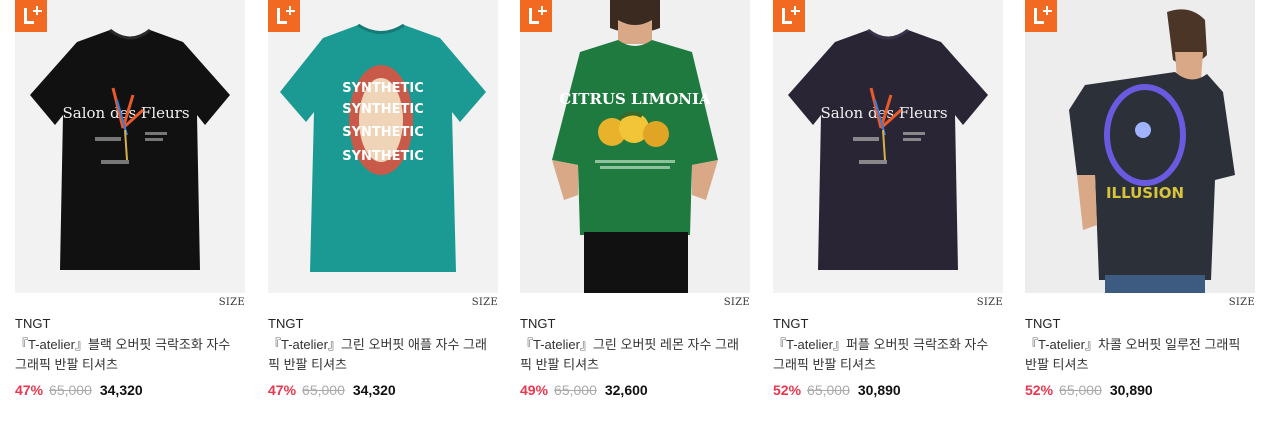  I want to click on product-image: ILLUSION, so click(1140, 146).